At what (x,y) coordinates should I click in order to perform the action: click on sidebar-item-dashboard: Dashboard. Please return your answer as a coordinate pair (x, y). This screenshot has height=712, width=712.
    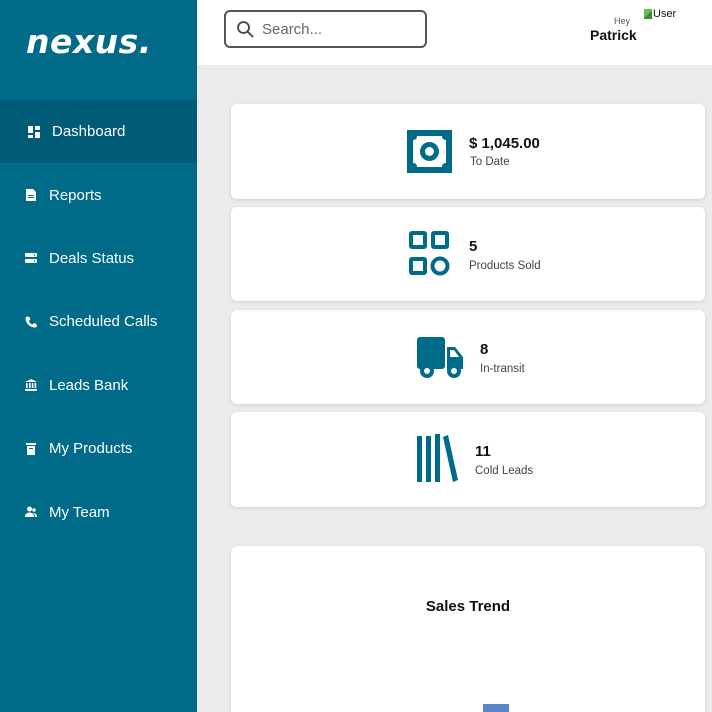
    Looking at the image, I should click on (98, 132).